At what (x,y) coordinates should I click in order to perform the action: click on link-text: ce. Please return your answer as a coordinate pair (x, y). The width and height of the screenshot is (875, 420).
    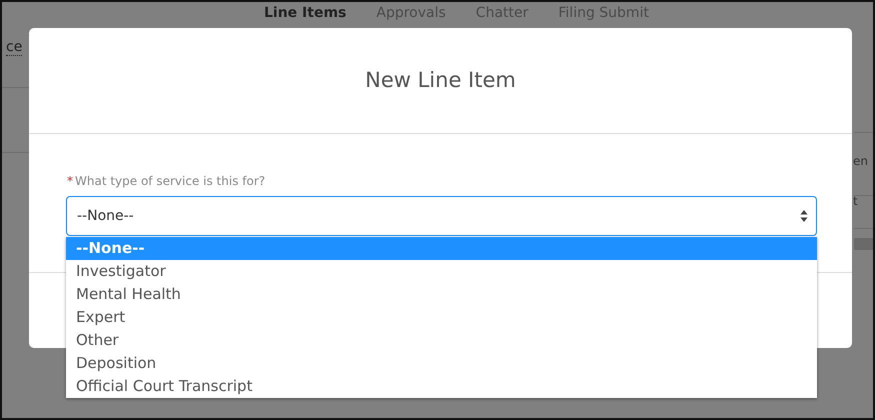
    Looking at the image, I should click on (14, 48).